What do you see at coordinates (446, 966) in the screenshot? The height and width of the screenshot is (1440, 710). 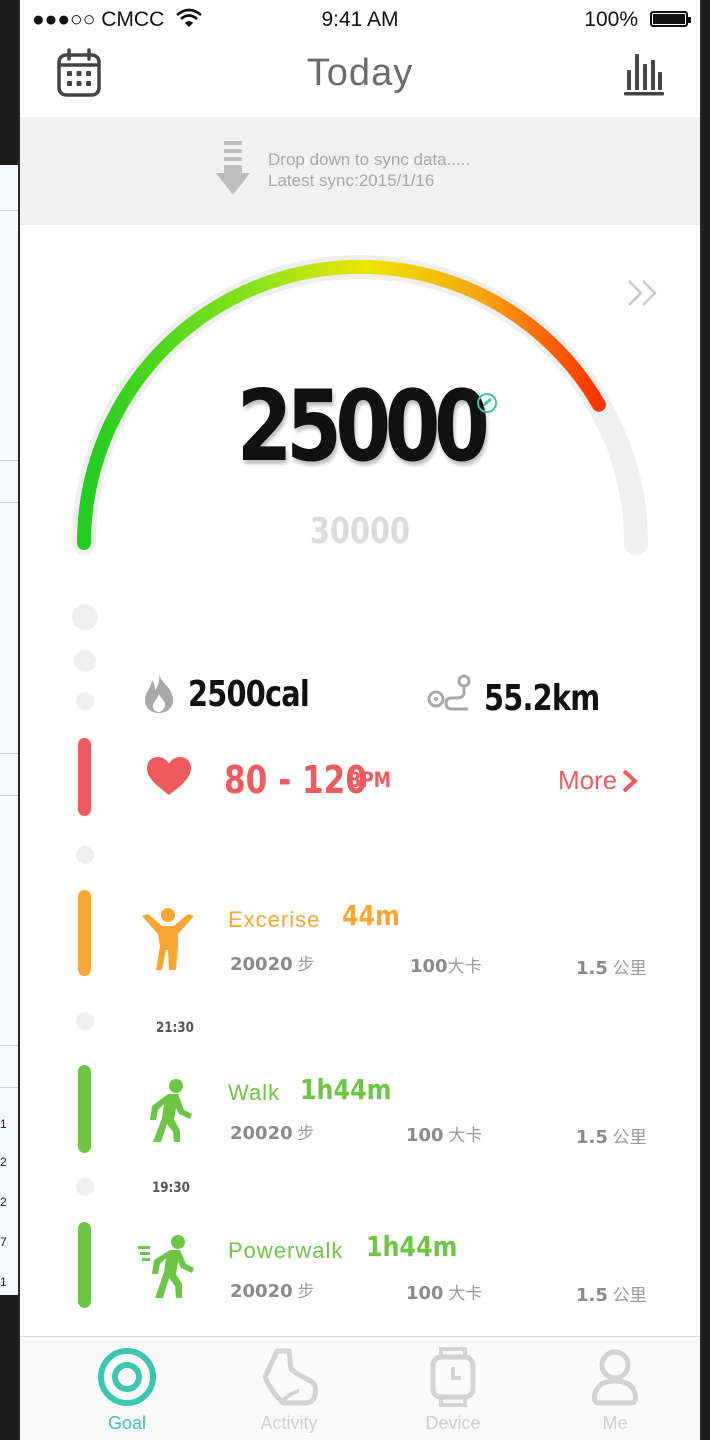 I see `activity-calories: 100大卡` at bounding box center [446, 966].